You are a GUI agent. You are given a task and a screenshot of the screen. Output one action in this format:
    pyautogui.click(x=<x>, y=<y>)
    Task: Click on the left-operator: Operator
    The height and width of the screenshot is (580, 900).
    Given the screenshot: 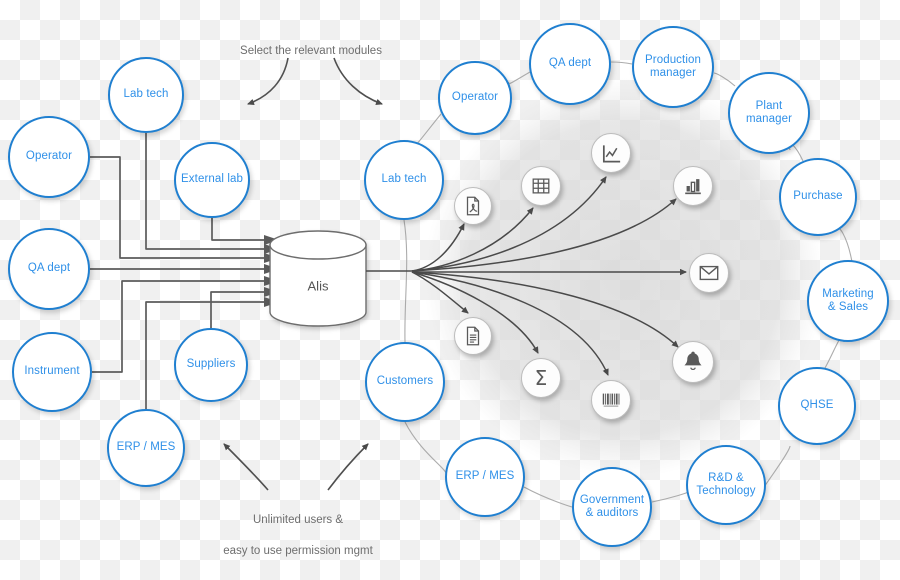 What is the action you would take?
    pyautogui.click(x=49, y=157)
    